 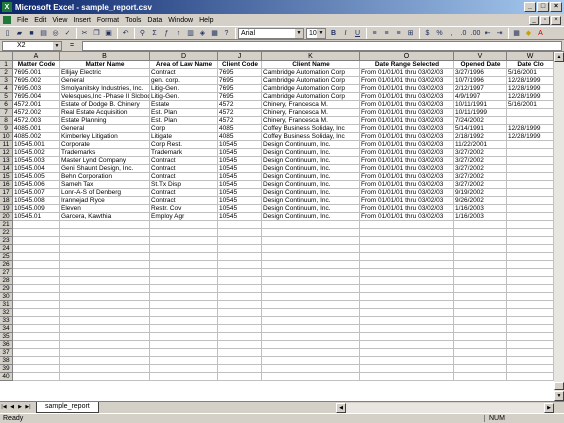 What do you see at coordinates (36, 169) in the screenshot?
I see `table-cell: 10545.004` at bounding box center [36, 169].